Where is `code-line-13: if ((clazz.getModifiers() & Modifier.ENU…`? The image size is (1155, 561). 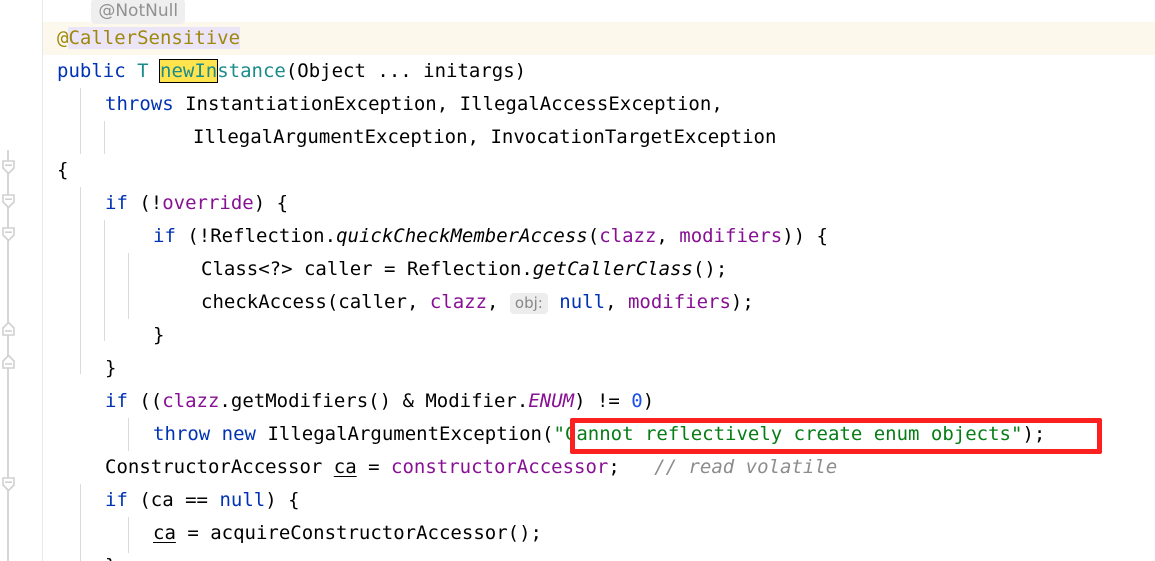 code-line-13: if ((clazz.getModifiers() & Modifier.ENU… is located at coordinates (380, 401).